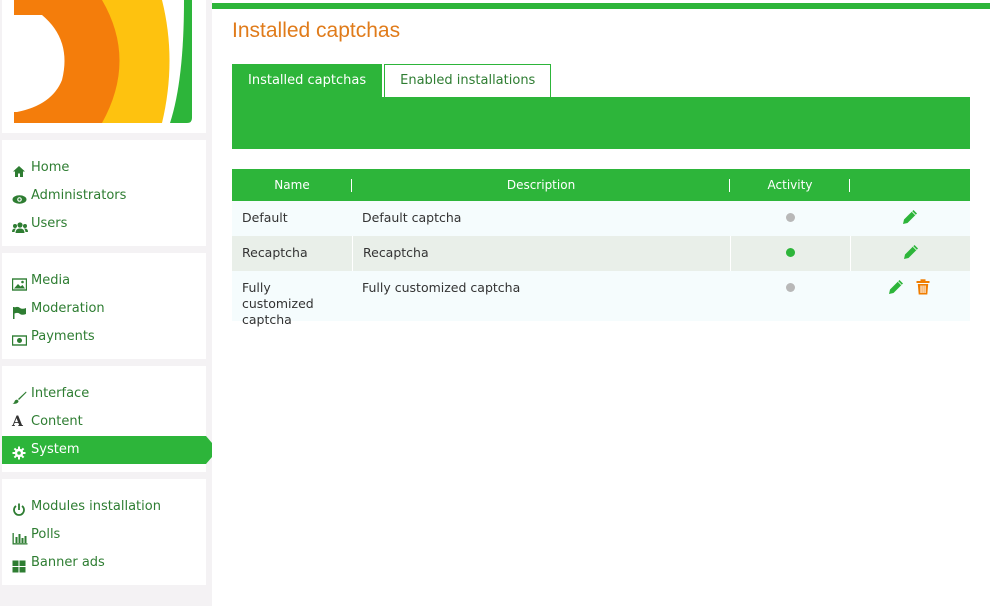  What do you see at coordinates (20, 225) in the screenshot?
I see `users-icon` at bounding box center [20, 225].